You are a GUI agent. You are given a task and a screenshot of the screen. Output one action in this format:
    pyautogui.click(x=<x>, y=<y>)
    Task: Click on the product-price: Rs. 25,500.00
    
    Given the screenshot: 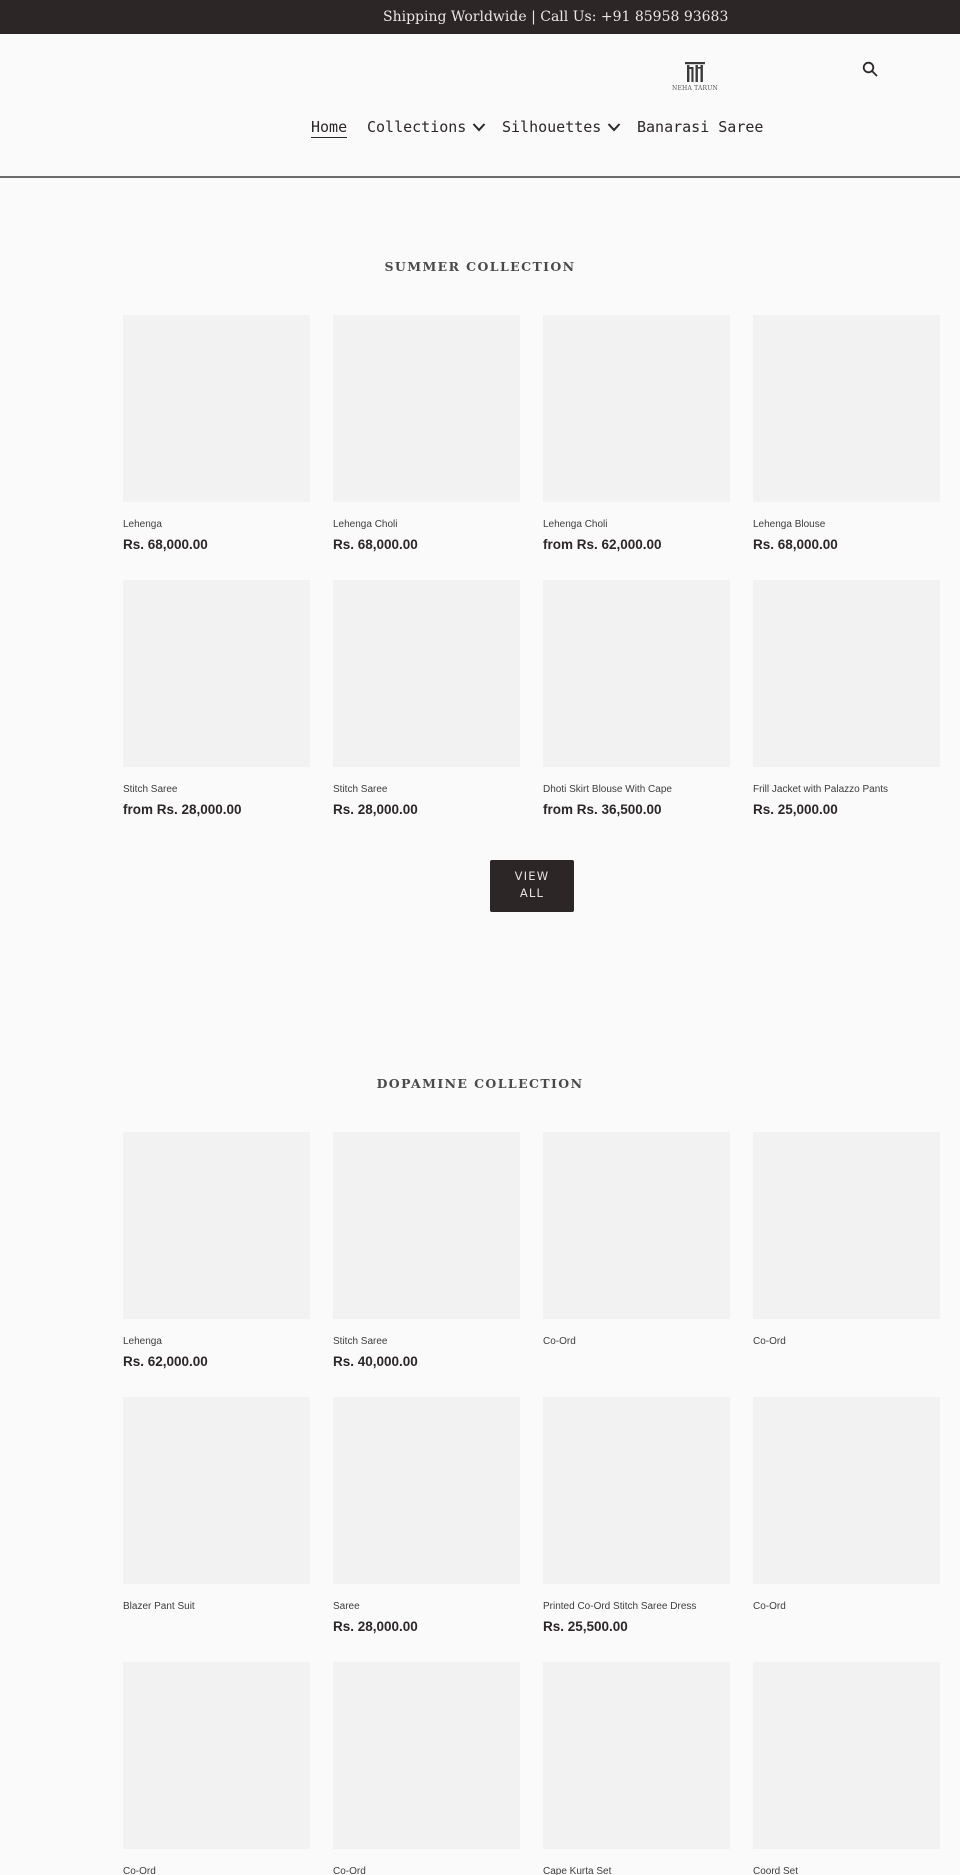 What is the action you would take?
    pyautogui.click(x=585, y=1626)
    